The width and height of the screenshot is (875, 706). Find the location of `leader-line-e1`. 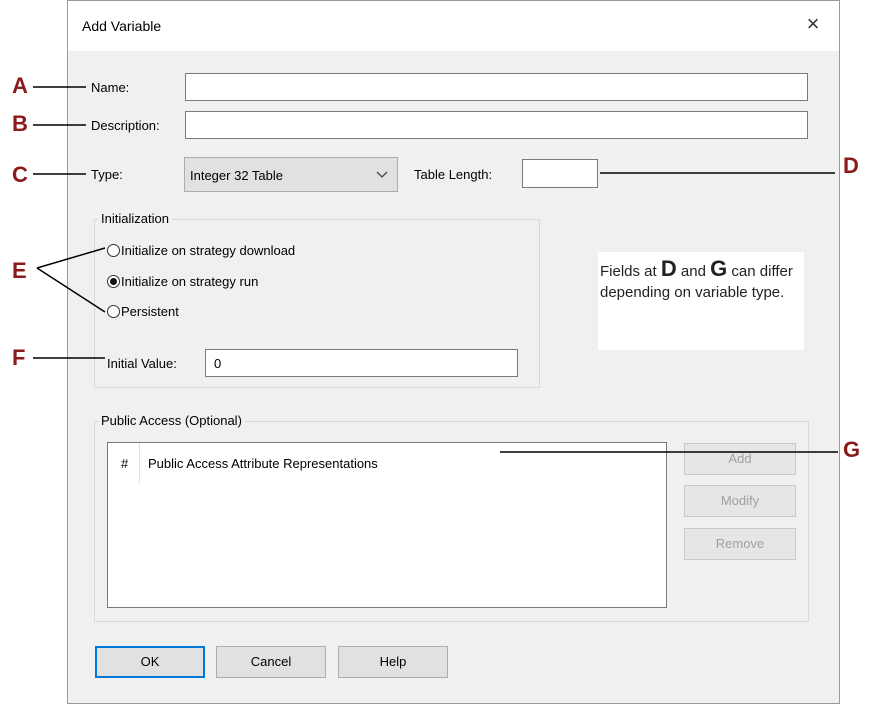

leader-line-e1 is located at coordinates (71, 258).